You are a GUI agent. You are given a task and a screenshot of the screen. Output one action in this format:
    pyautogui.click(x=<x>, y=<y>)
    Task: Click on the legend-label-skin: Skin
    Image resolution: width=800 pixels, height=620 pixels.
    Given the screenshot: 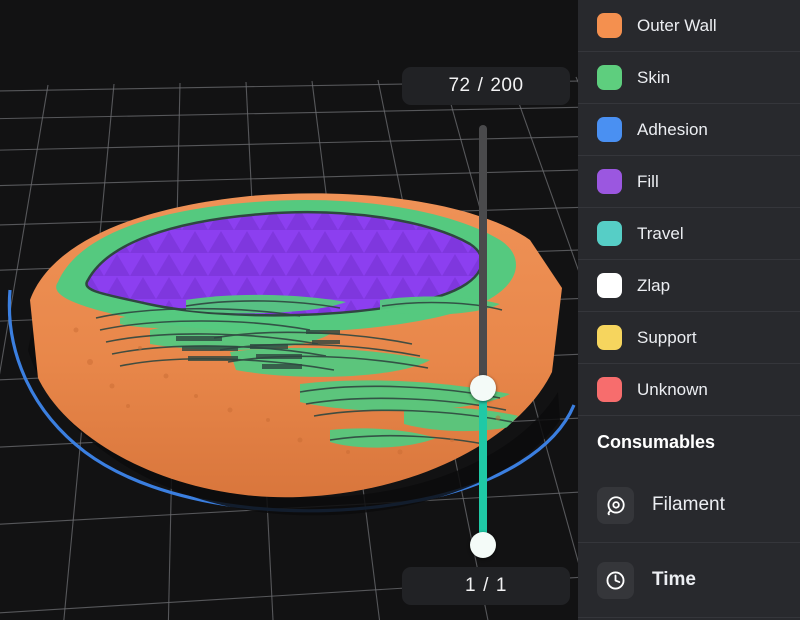 What is the action you would take?
    pyautogui.click(x=654, y=77)
    